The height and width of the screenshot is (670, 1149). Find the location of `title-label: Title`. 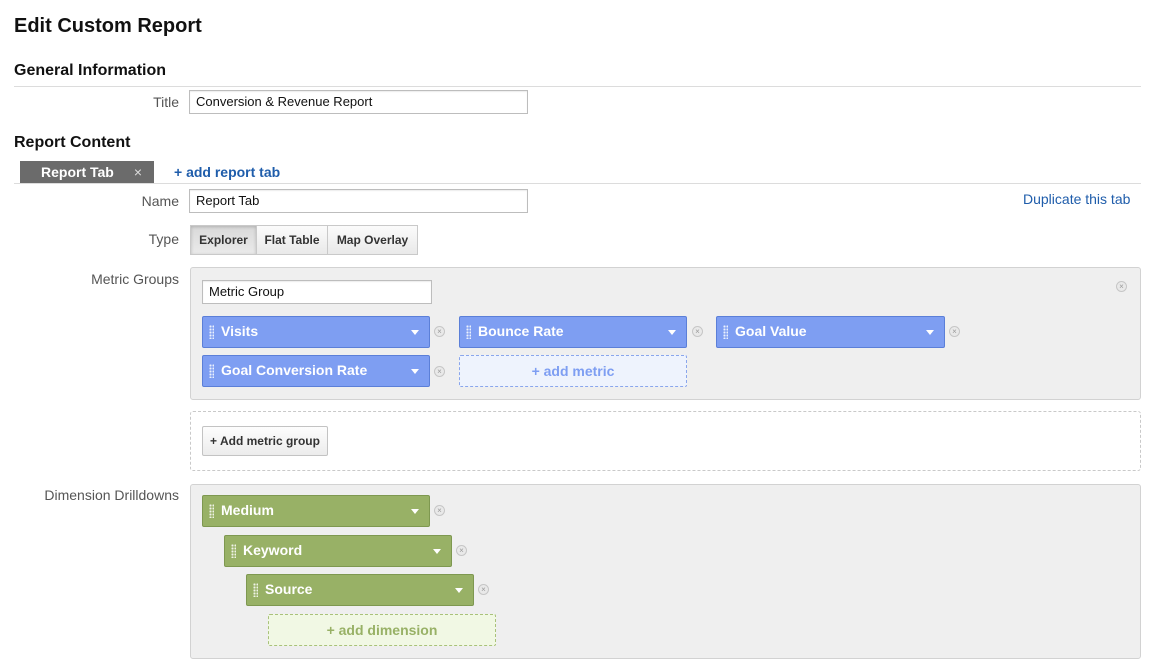

title-label: Title is located at coordinates (166, 102).